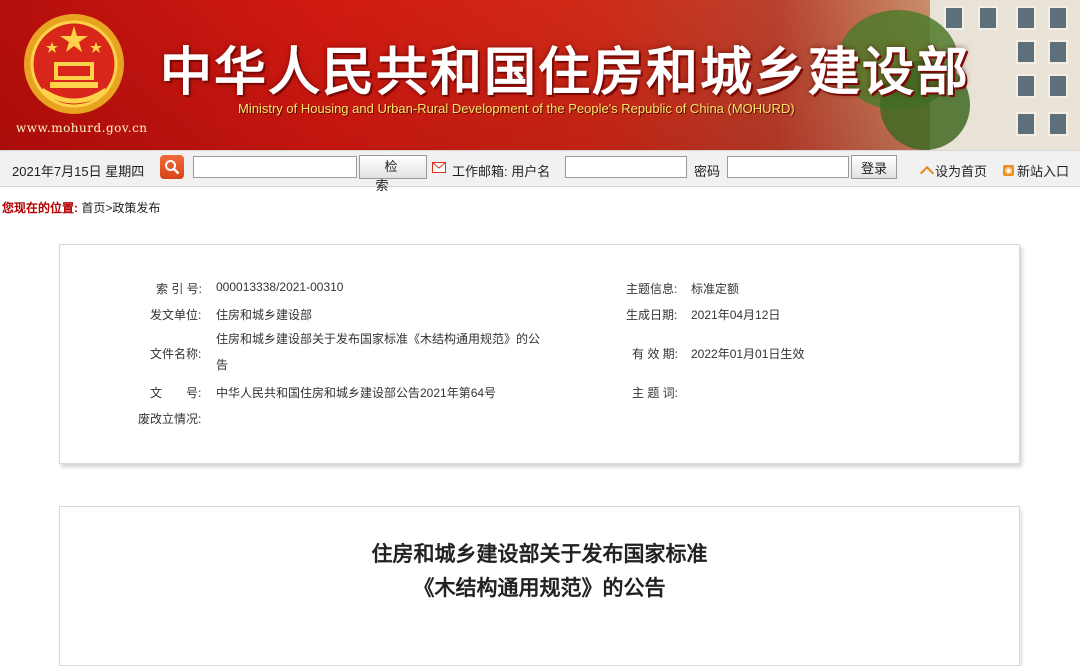 The width and height of the screenshot is (1080, 666). What do you see at coordinates (748, 354) in the screenshot?
I see `validity-value: 2022年01月01日生效` at bounding box center [748, 354].